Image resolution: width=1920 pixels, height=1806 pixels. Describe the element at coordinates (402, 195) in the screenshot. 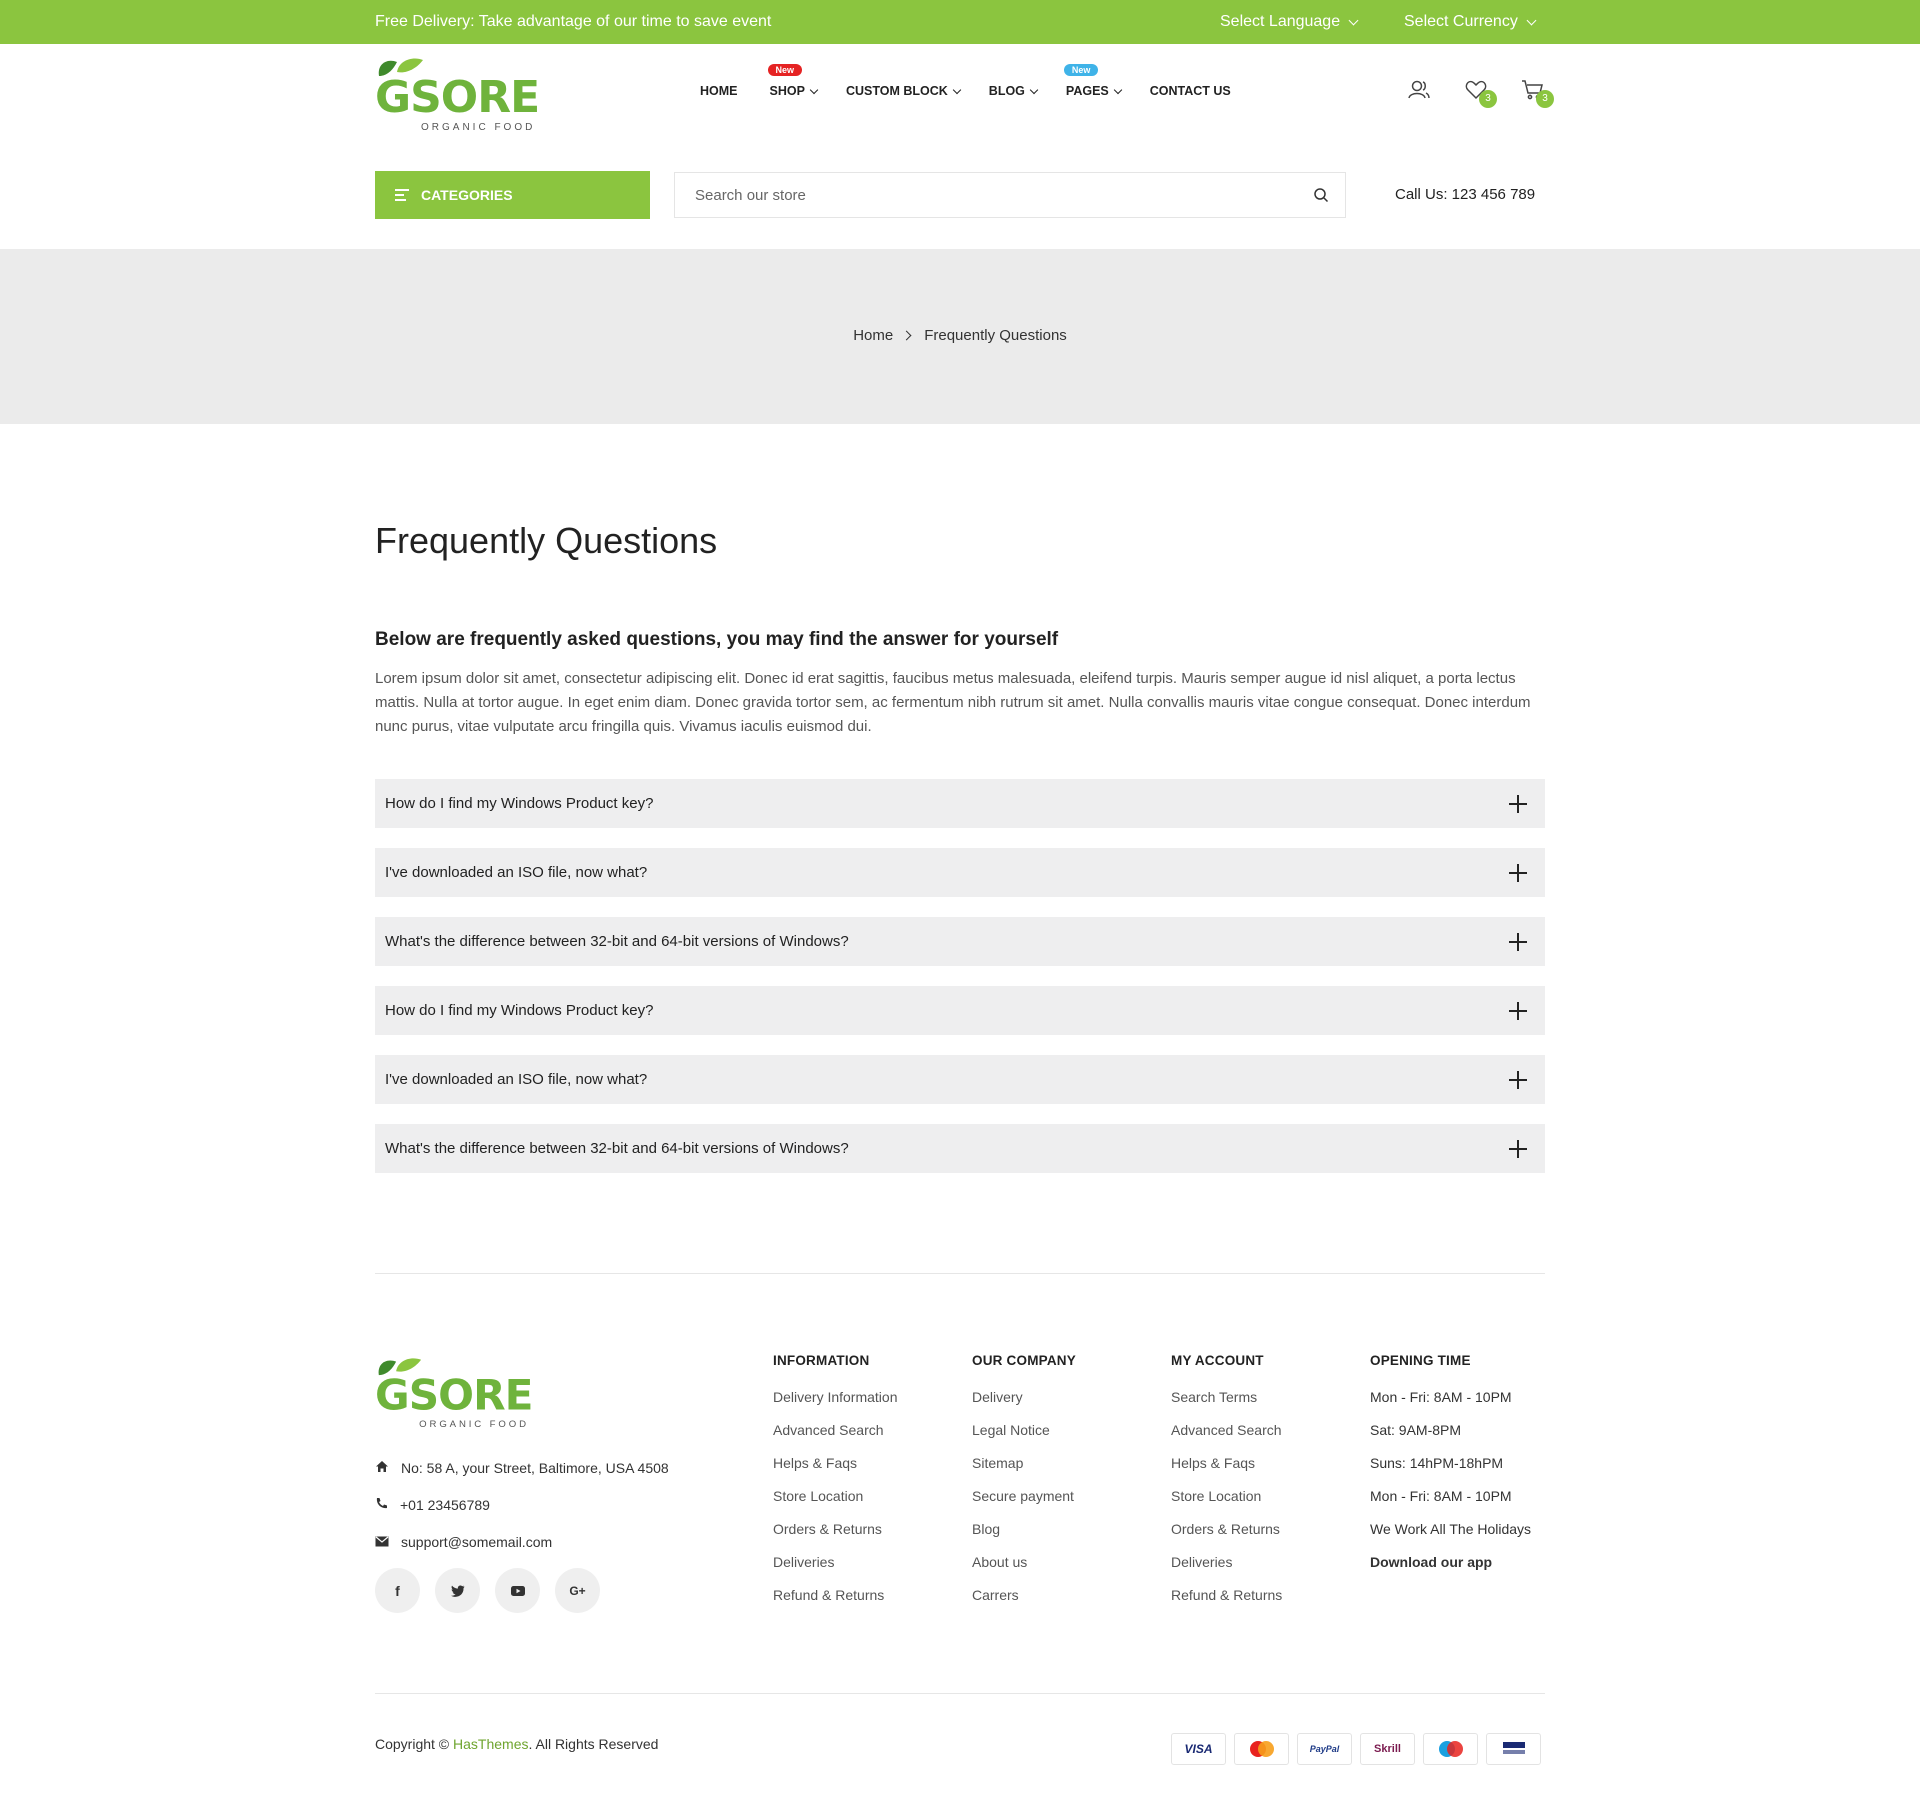

I see `menu-icon` at that location.